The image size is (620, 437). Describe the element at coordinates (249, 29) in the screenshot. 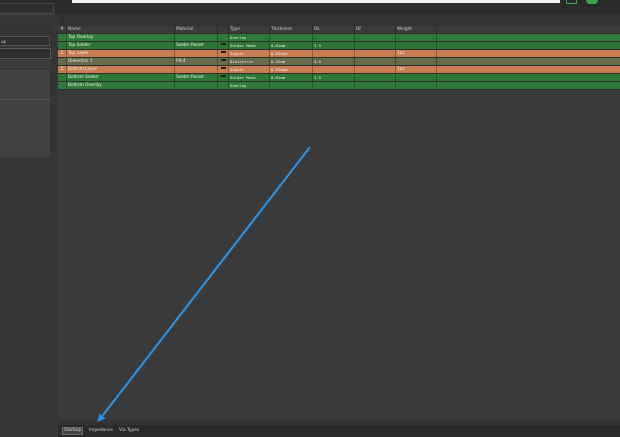

I see `column-header-type: Type` at that location.